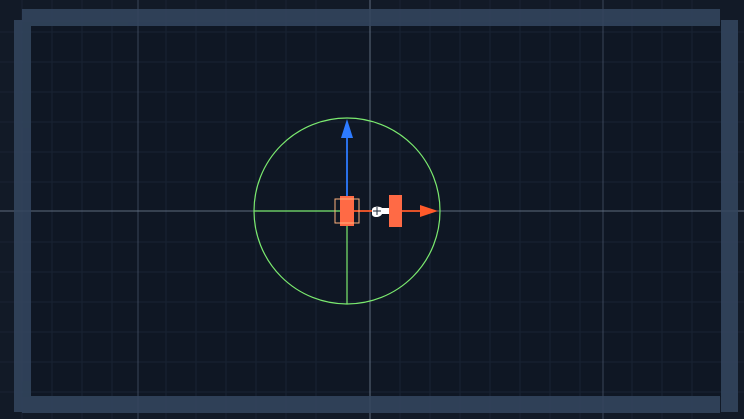 Image resolution: width=744 pixels, height=419 pixels. I want to click on x-scale-handle, so click(395, 211).